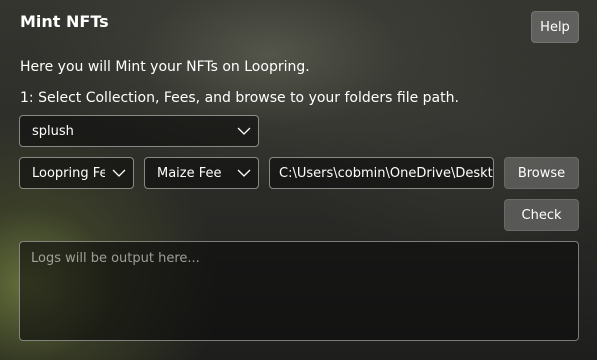  What do you see at coordinates (381, 173) in the screenshot?
I see `folder-path-input: C:\Users\cobmin\OneDrive\Desktop` at bounding box center [381, 173].